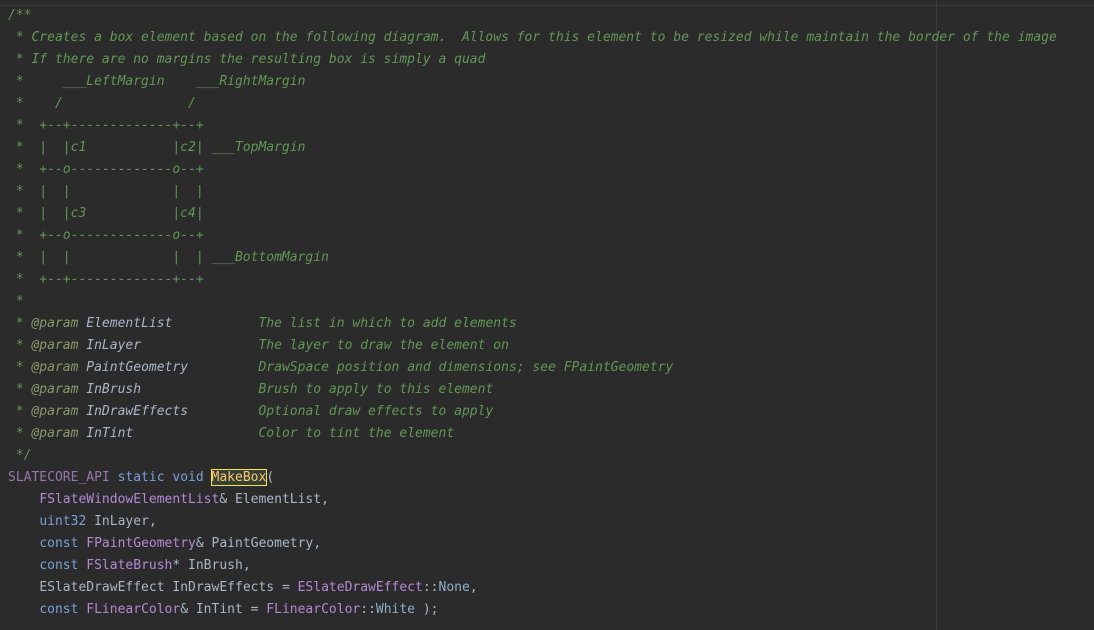 Image resolution: width=1094 pixels, height=630 pixels. What do you see at coordinates (395, 609) in the screenshot?
I see `enum-value: White` at bounding box center [395, 609].